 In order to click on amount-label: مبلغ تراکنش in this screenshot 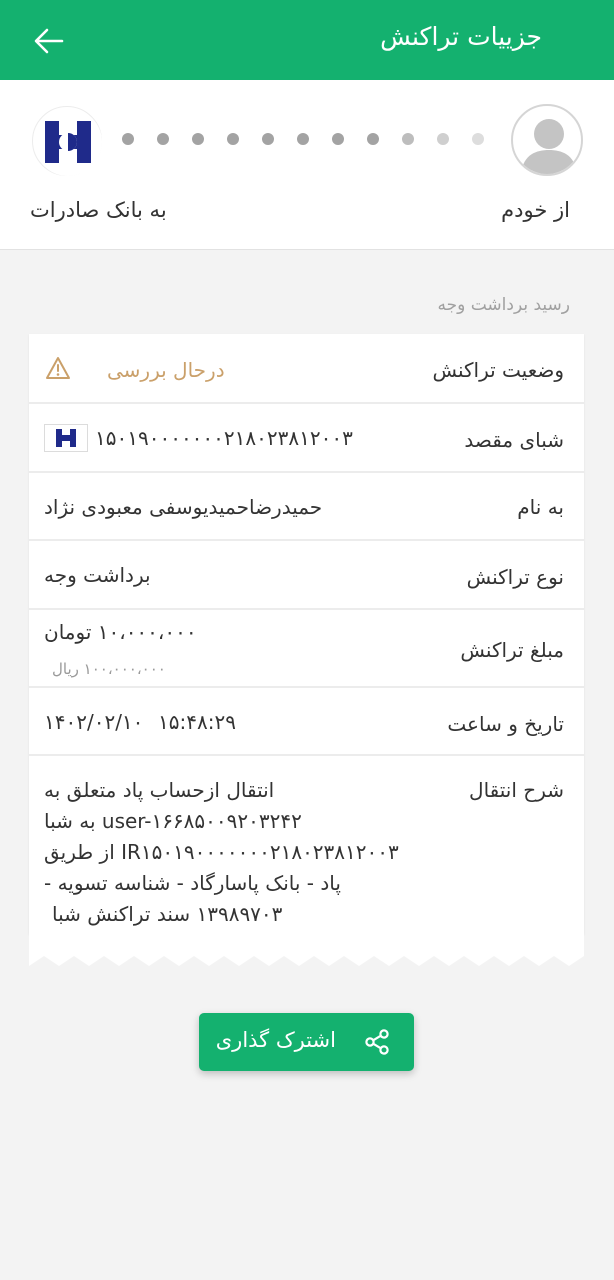, I will do `click(512, 650)`.